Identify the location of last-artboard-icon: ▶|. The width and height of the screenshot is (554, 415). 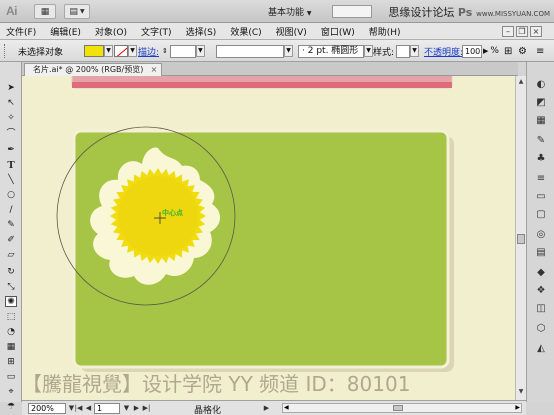
(146, 408).